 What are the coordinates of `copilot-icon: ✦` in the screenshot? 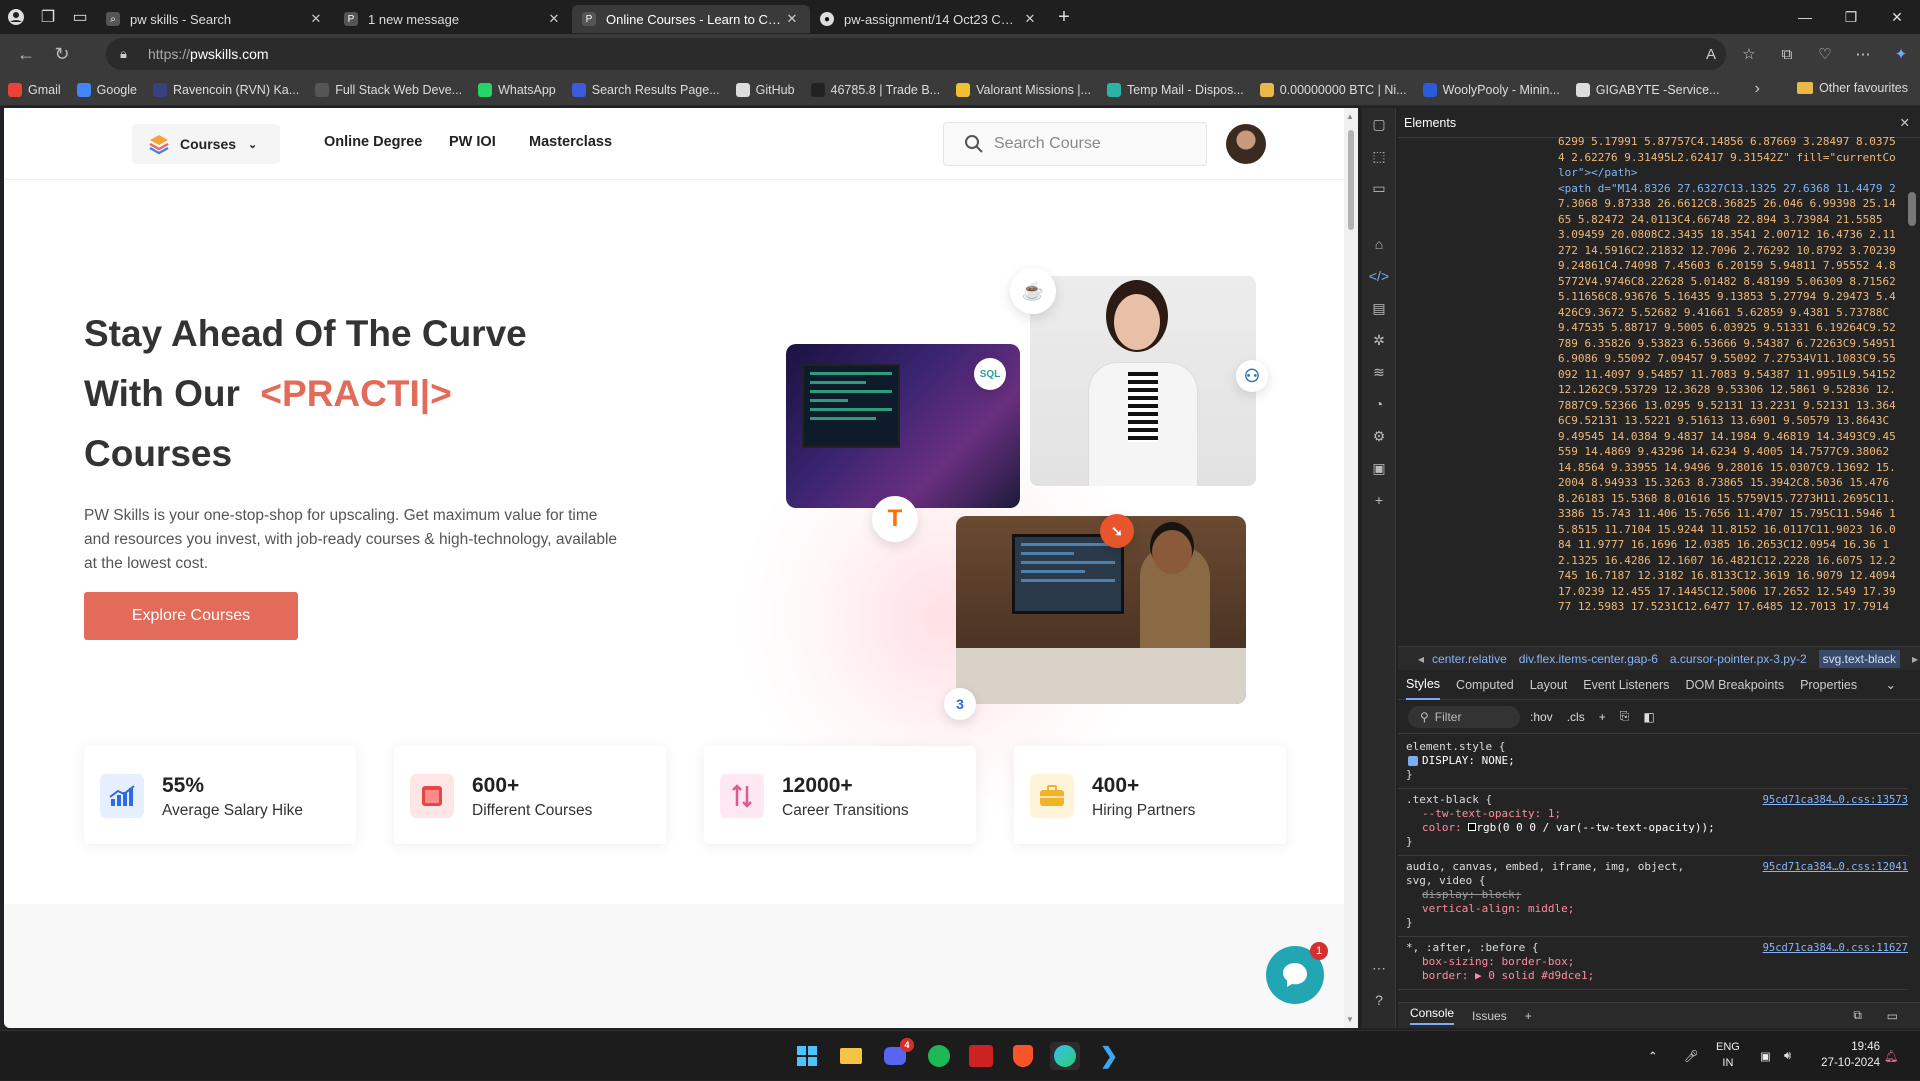 It's located at (1901, 54).